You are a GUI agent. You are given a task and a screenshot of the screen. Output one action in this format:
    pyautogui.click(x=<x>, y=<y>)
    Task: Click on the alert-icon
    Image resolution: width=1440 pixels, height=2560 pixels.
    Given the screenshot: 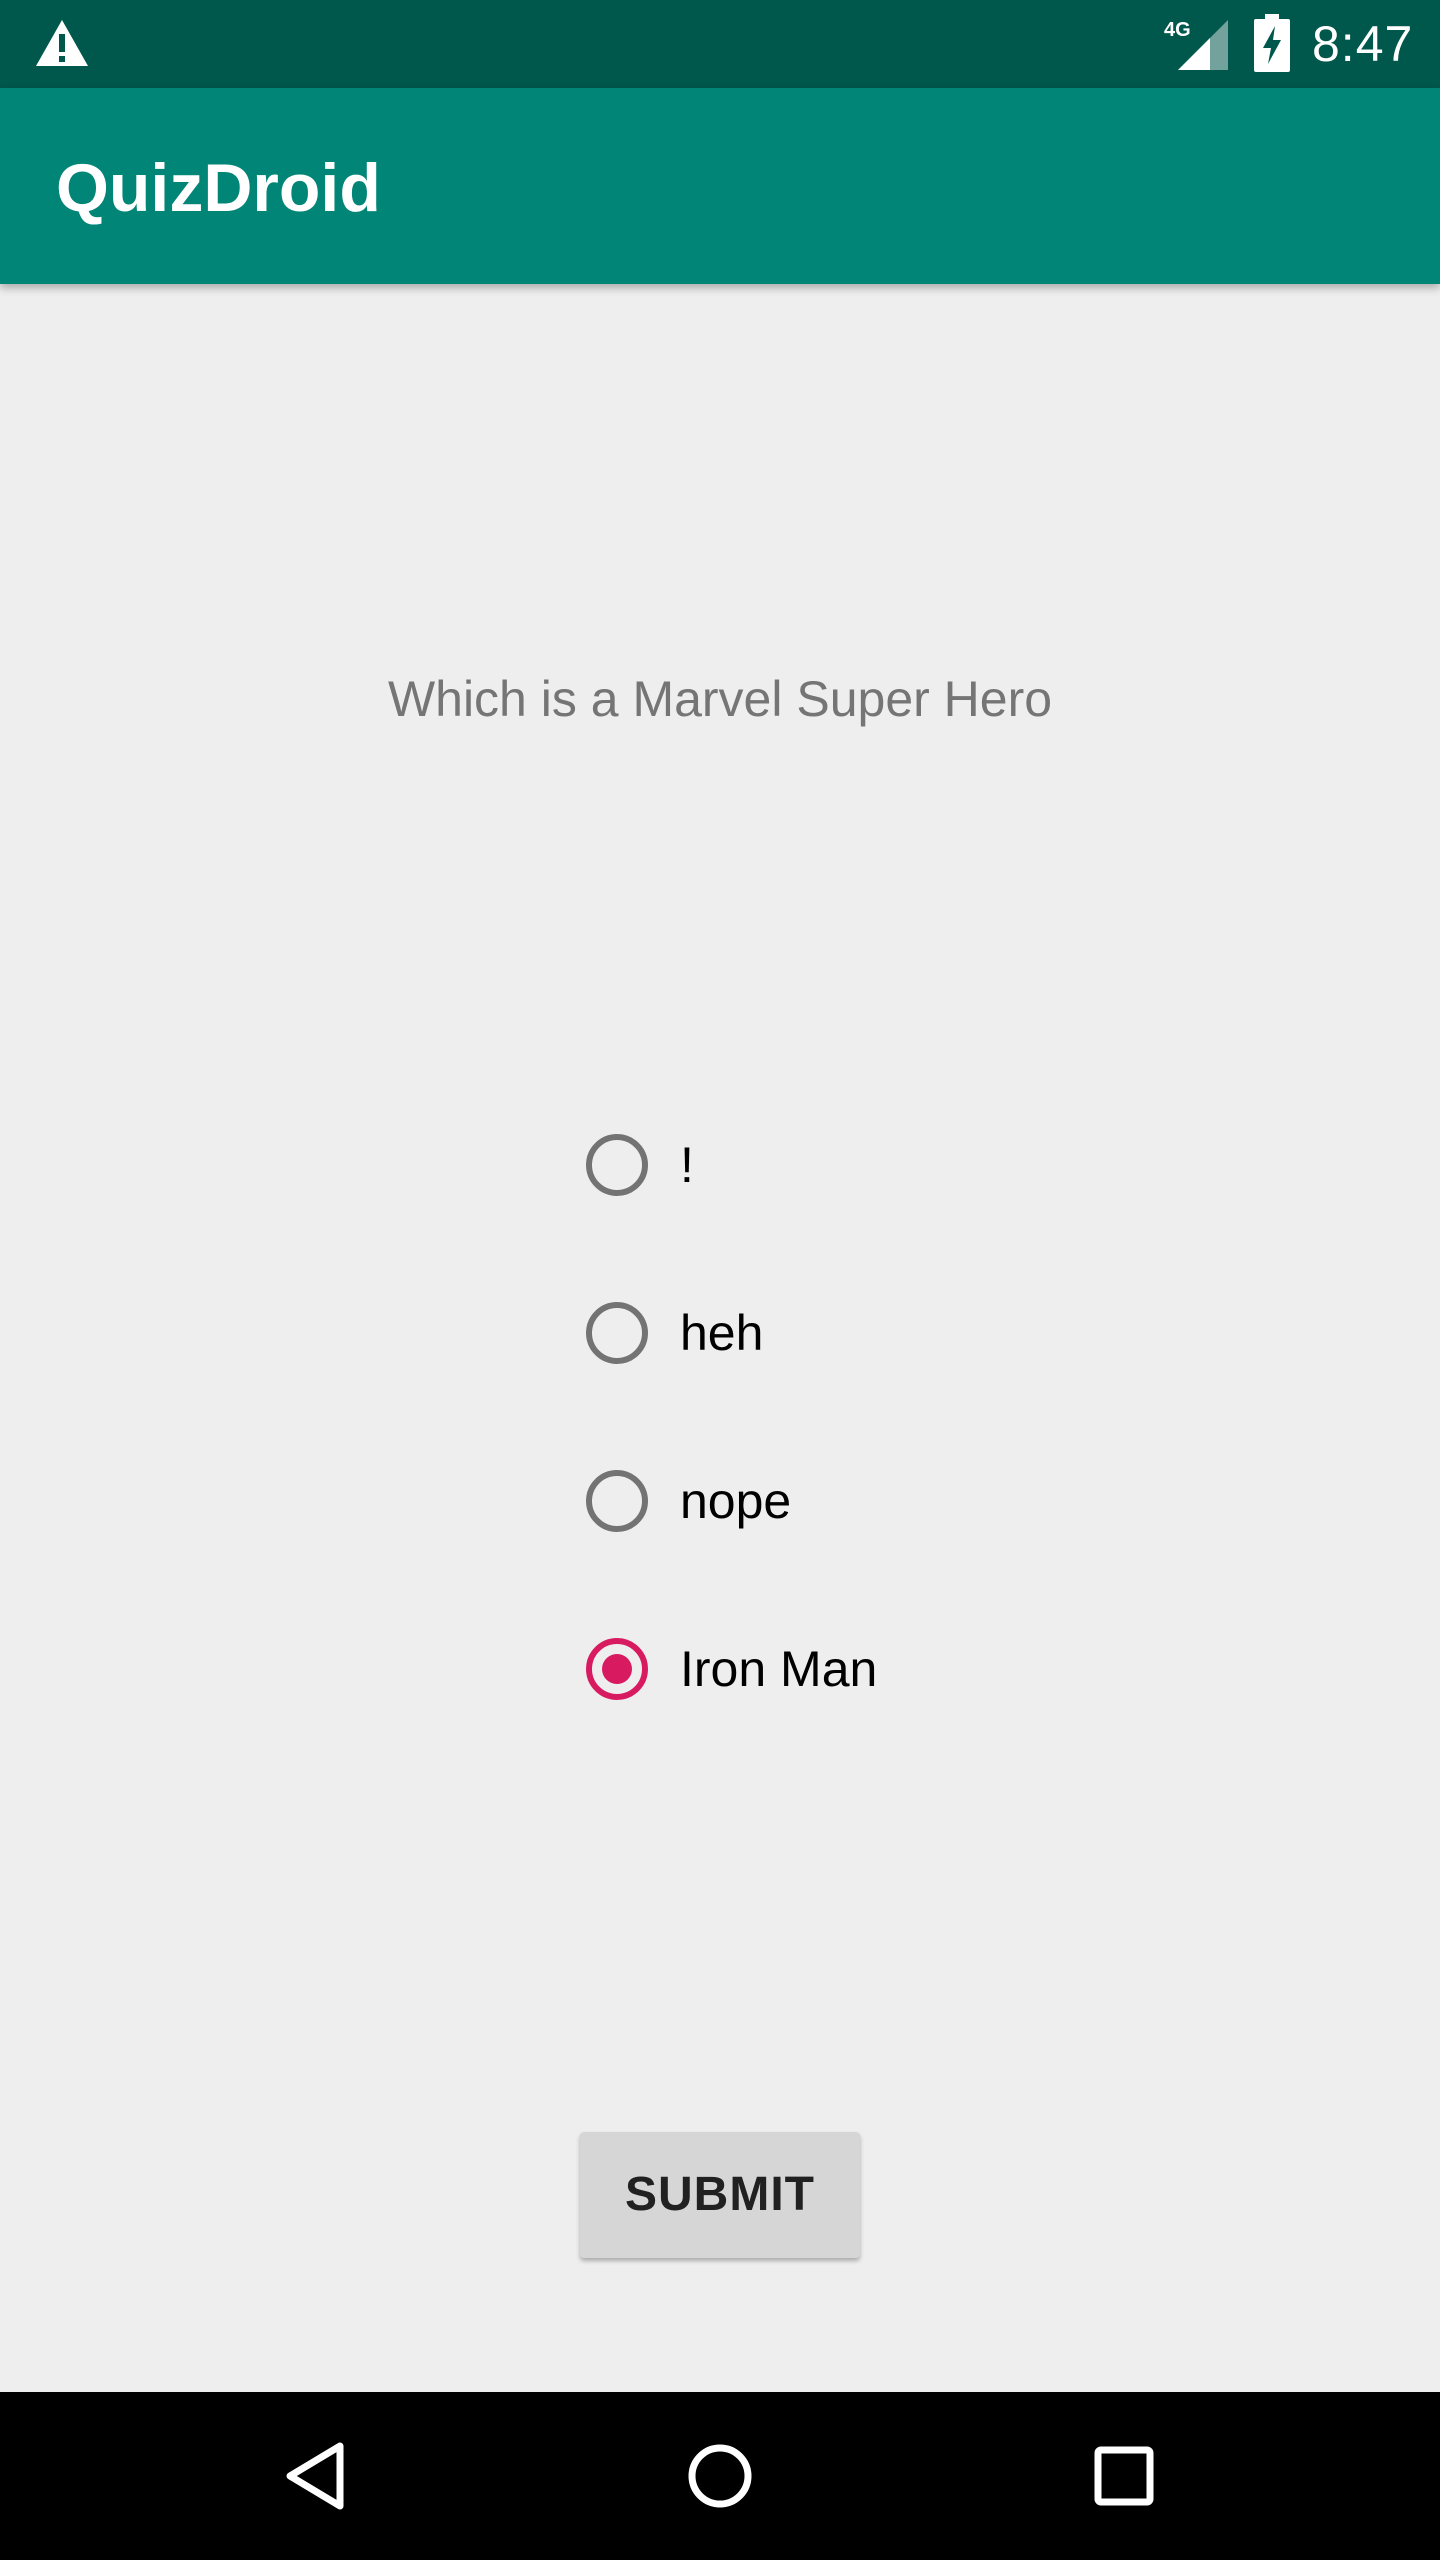 What is the action you would take?
    pyautogui.click(x=62, y=43)
    